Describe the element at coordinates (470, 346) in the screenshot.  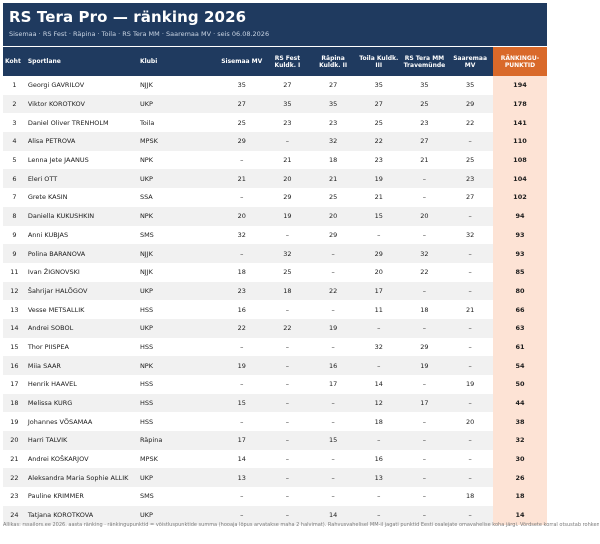
I see `points-saaremaa: –` at that location.